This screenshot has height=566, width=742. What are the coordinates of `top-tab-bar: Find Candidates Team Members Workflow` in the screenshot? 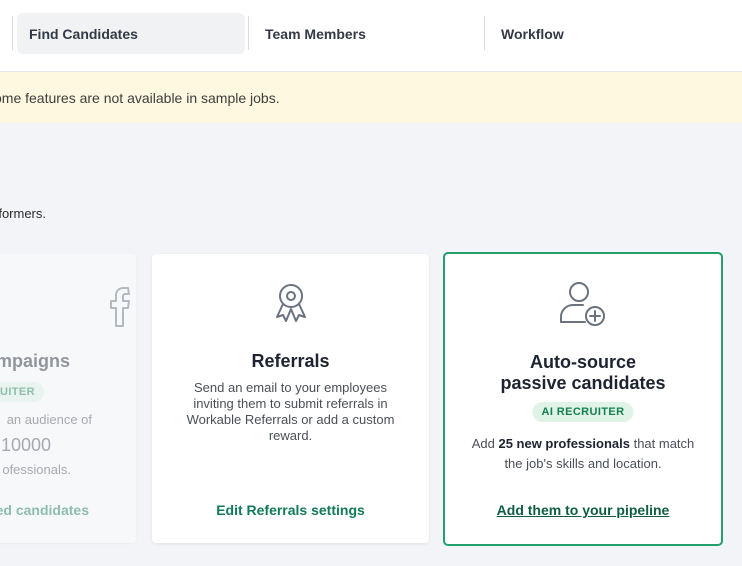 It's located at (371, 36).